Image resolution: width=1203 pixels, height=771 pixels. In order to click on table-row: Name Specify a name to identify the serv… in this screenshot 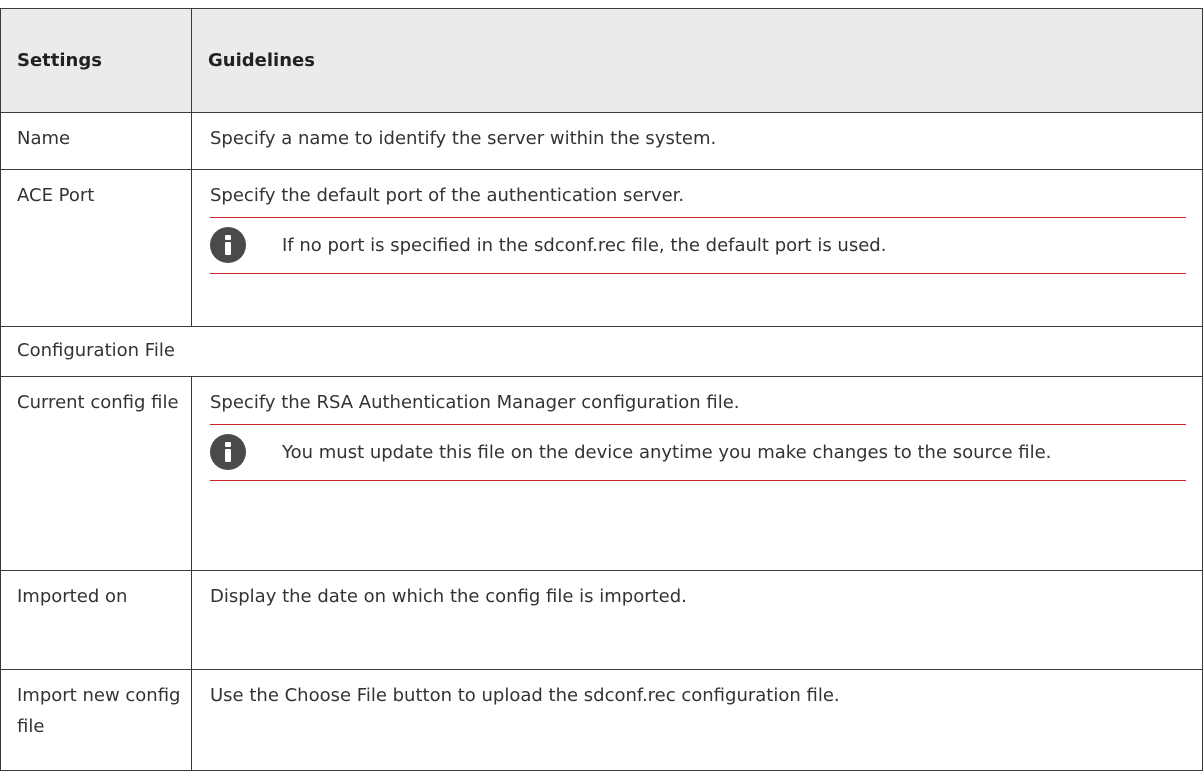, I will do `click(601, 141)`.